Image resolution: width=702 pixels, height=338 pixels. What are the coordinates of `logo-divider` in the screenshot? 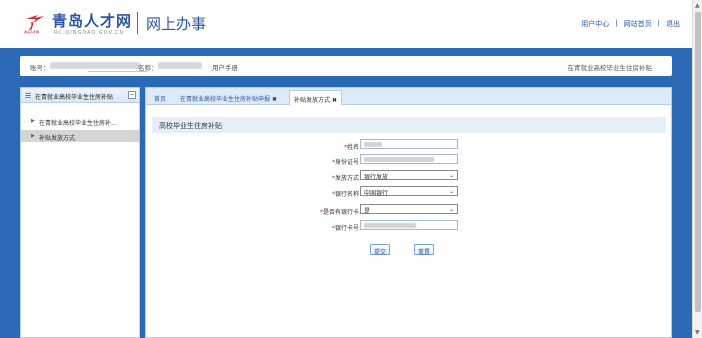 It's located at (137, 23).